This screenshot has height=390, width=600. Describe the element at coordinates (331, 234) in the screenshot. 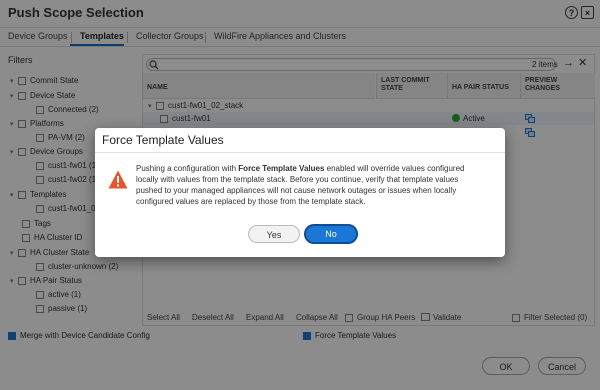

I see `no-button: No` at that location.